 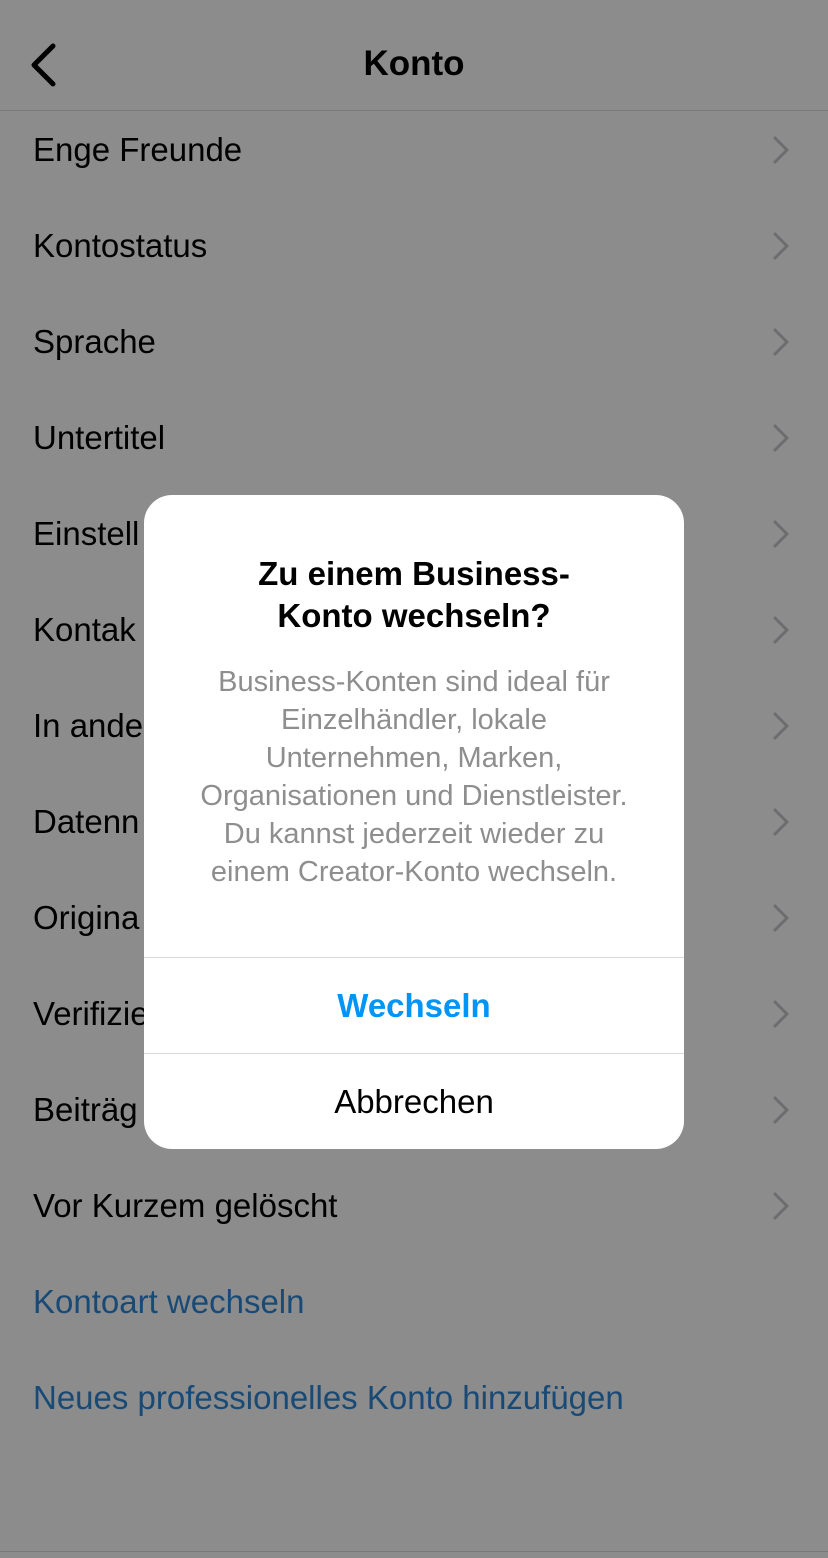 What do you see at coordinates (414, 758) in the screenshot?
I see `dialog-message-line: Unternehmen, Marken,` at bounding box center [414, 758].